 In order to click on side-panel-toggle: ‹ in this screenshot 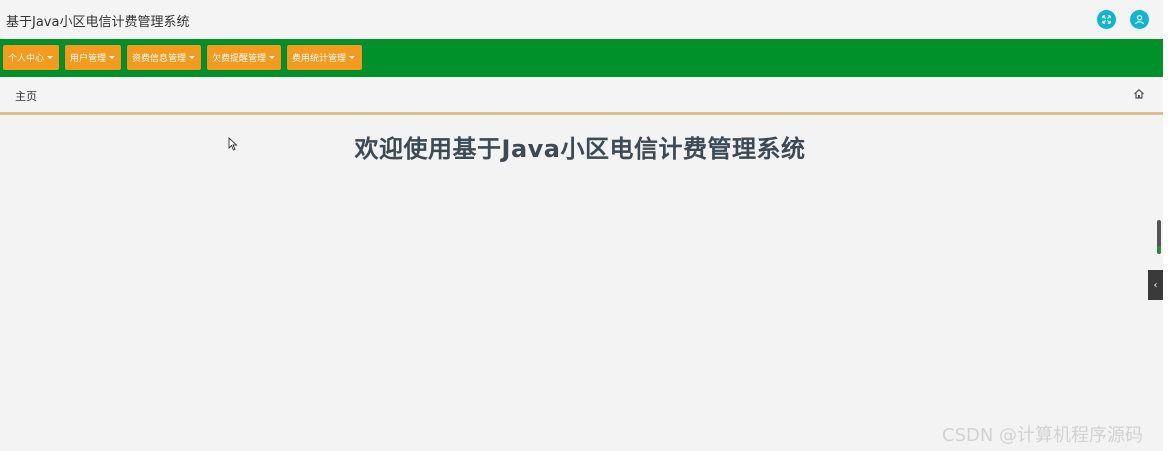, I will do `click(1155, 285)`.